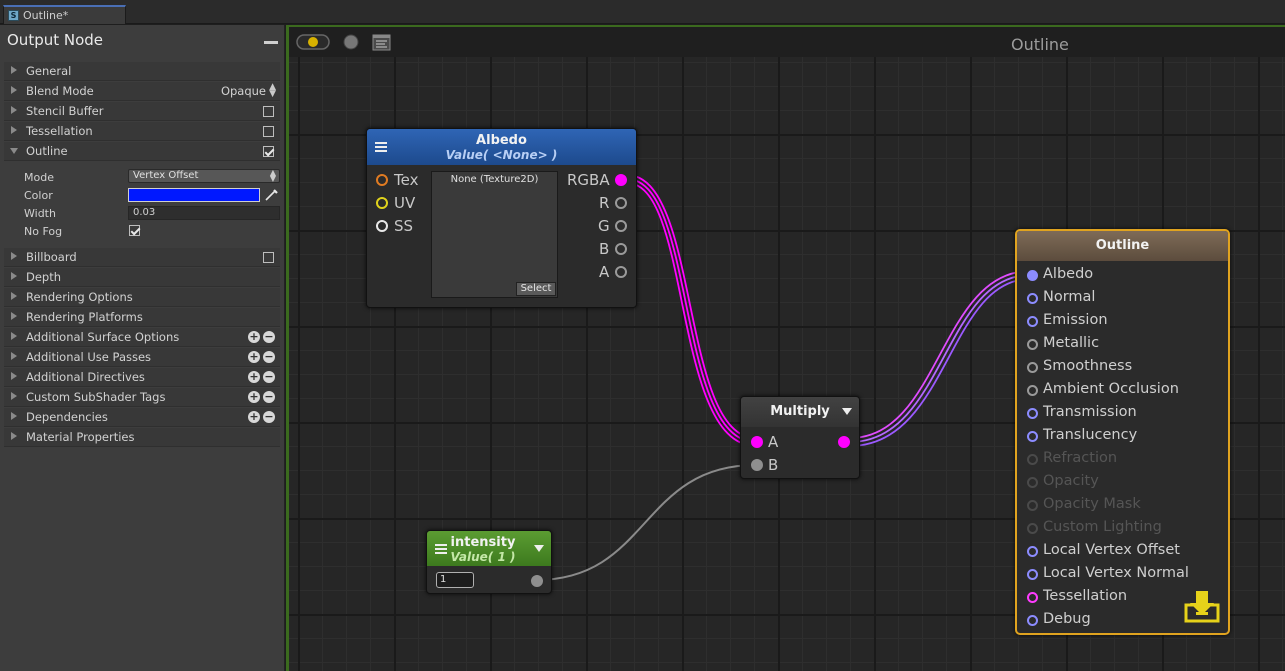 The width and height of the screenshot is (1285, 671). Describe the element at coordinates (621, 180) in the screenshot. I see `rgba-output-port` at that location.